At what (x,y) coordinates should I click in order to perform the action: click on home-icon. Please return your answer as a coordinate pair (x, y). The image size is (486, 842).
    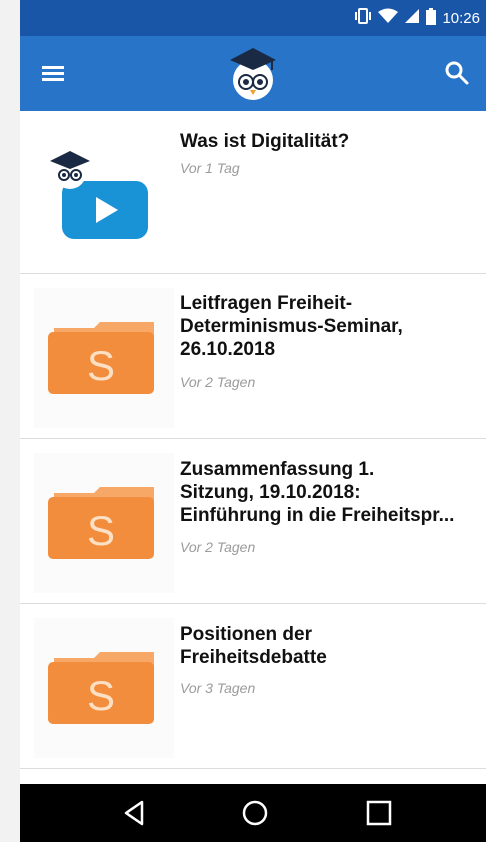
    Looking at the image, I should click on (255, 813).